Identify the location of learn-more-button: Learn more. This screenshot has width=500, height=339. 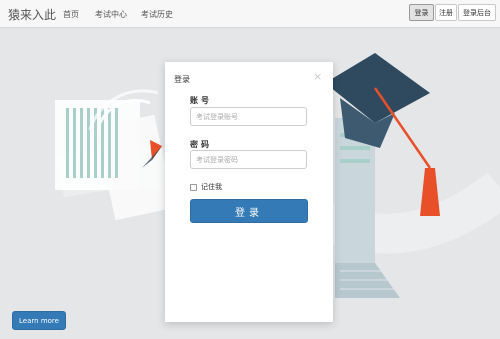
(39, 320).